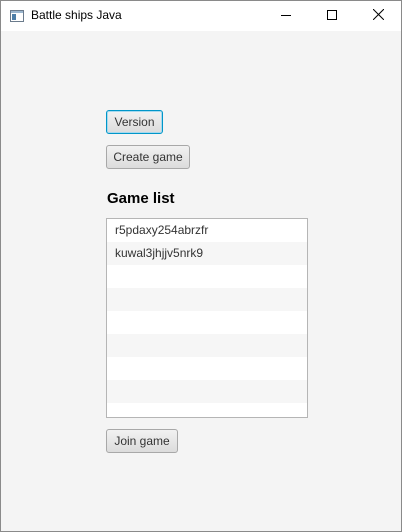 Image resolution: width=402 pixels, height=532 pixels. Describe the element at coordinates (134, 122) in the screenshot. I see `version-button: Version` at that location.